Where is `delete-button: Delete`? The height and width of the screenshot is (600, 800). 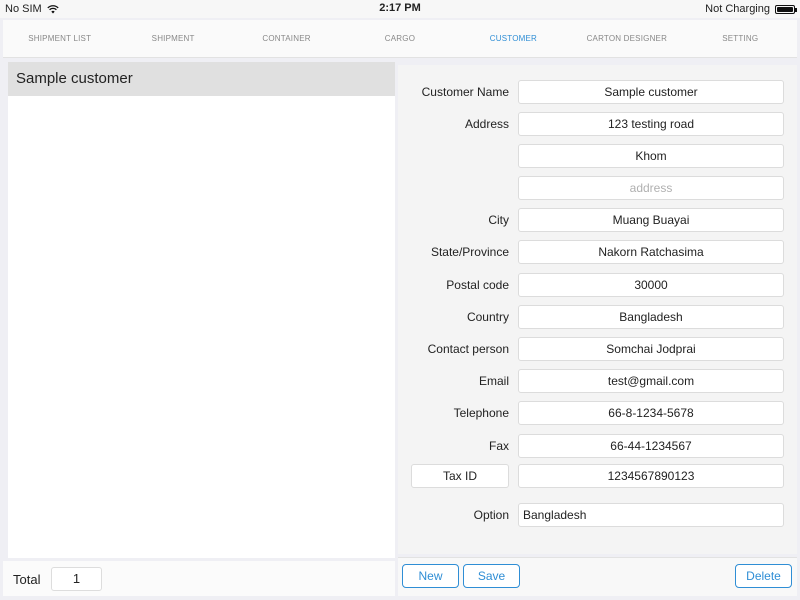 delete-button: Delete is located at coordinates (763, 576).